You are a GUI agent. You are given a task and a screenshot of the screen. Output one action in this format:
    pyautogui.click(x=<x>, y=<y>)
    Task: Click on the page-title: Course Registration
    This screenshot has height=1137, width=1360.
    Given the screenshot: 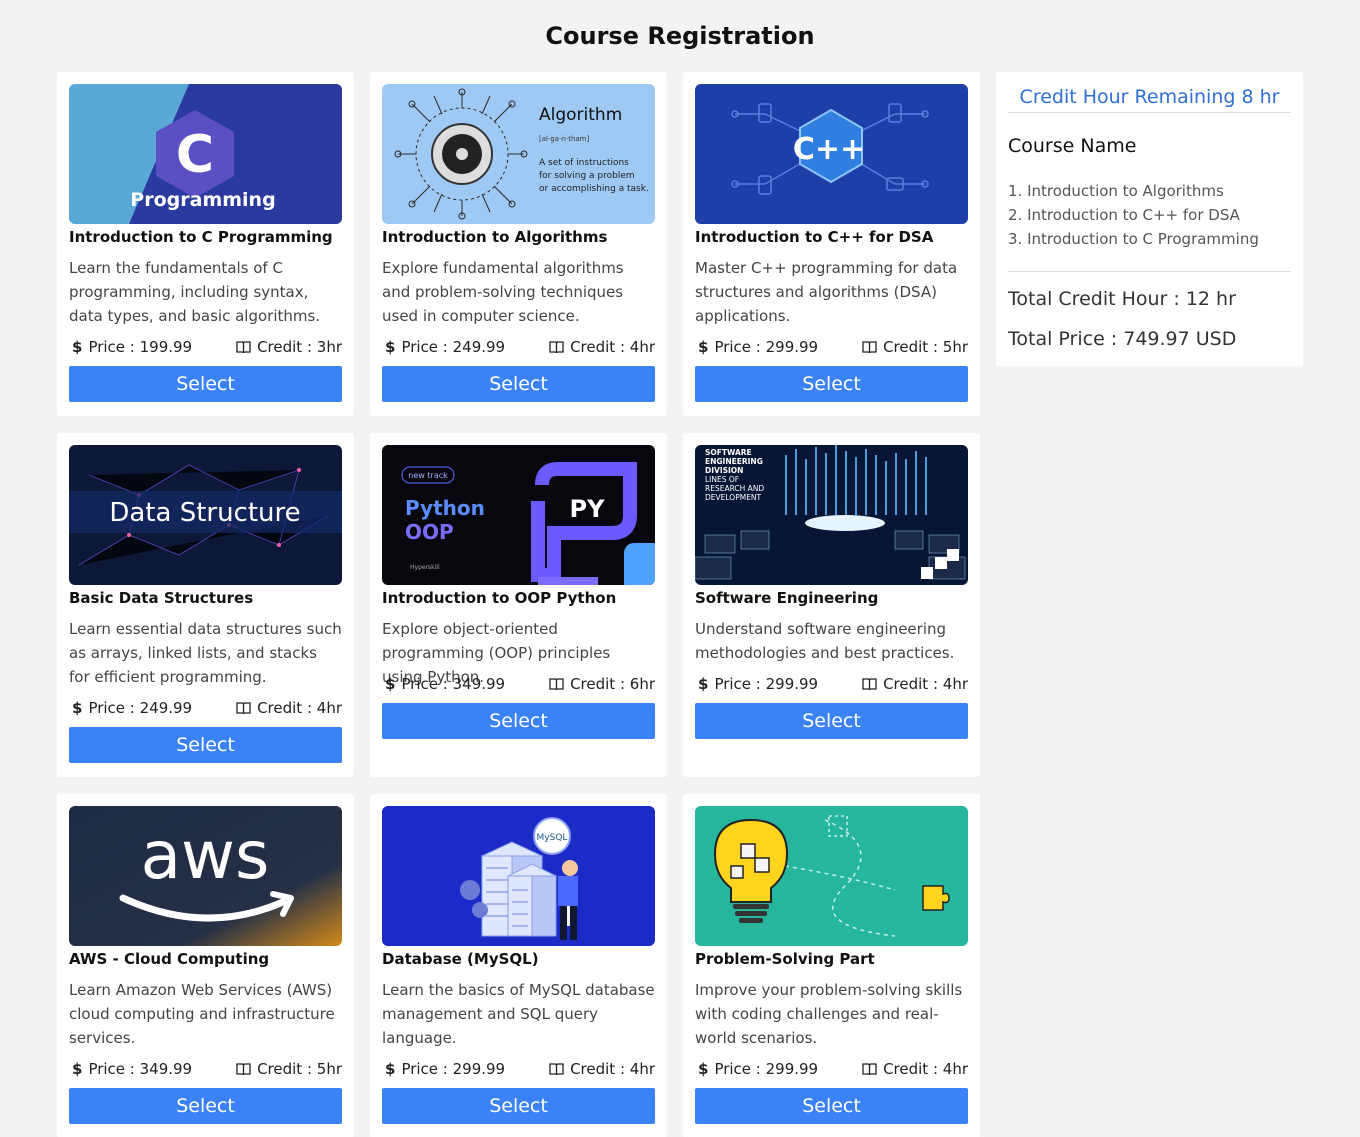 What is the action you would take?
    pyautogui.click(x=680, y=36)
    